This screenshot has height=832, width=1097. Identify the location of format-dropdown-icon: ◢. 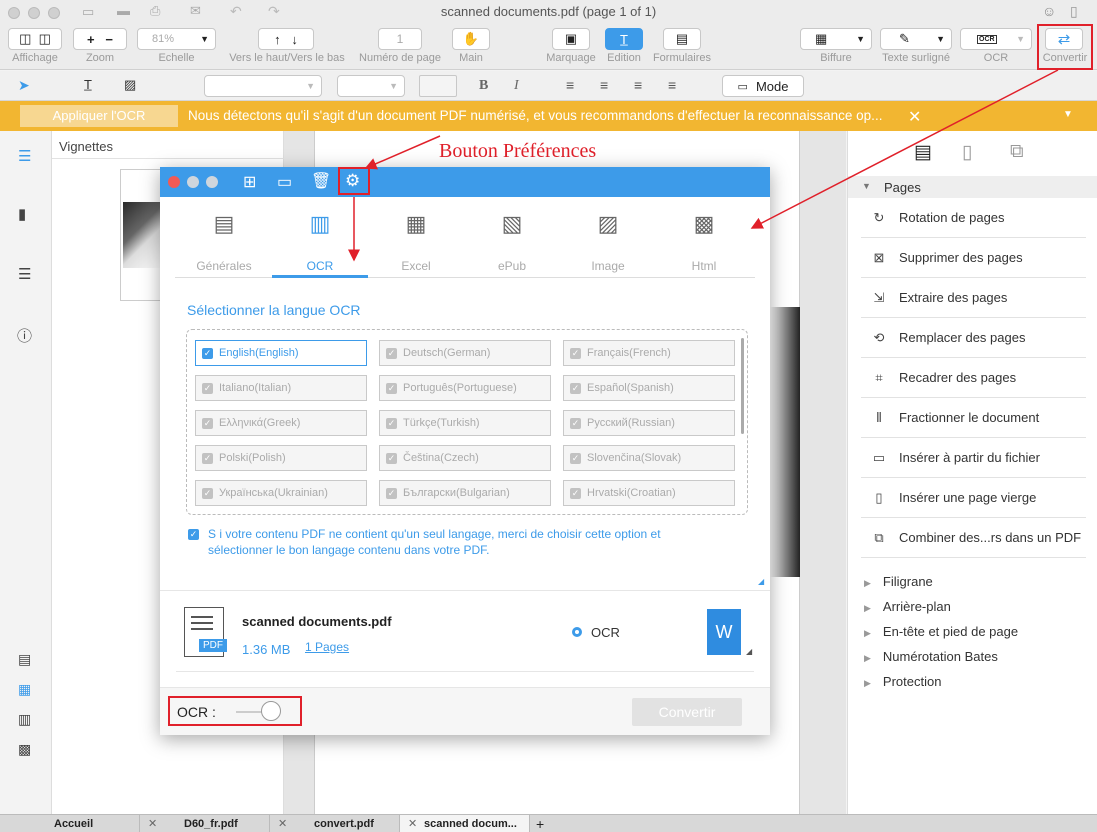
(749, 651).